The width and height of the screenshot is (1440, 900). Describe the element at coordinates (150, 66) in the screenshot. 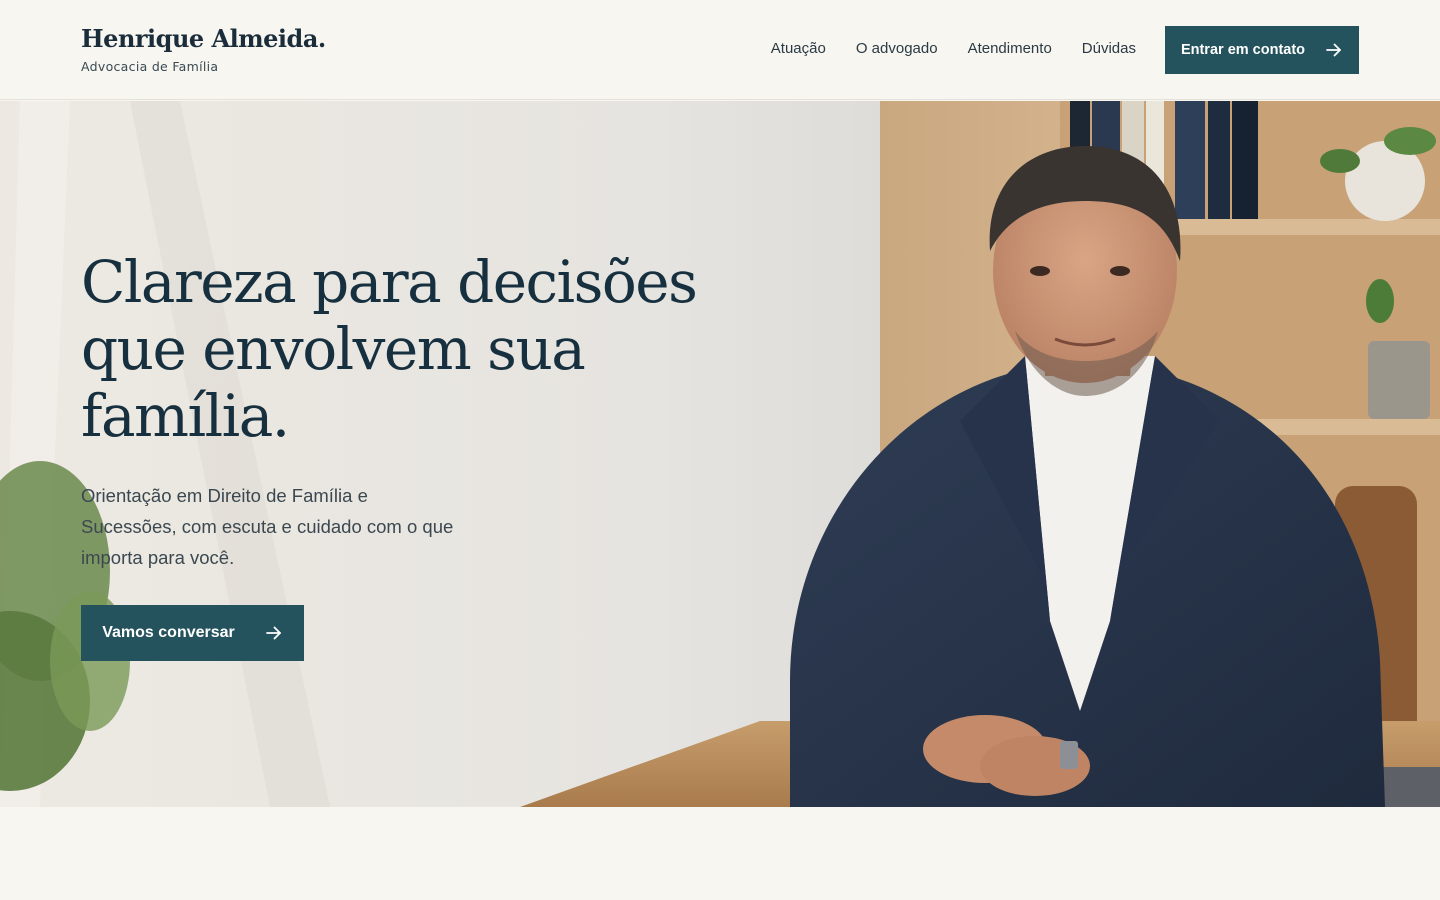

I see `brand-tagline: Advocacia de Família` at that location.